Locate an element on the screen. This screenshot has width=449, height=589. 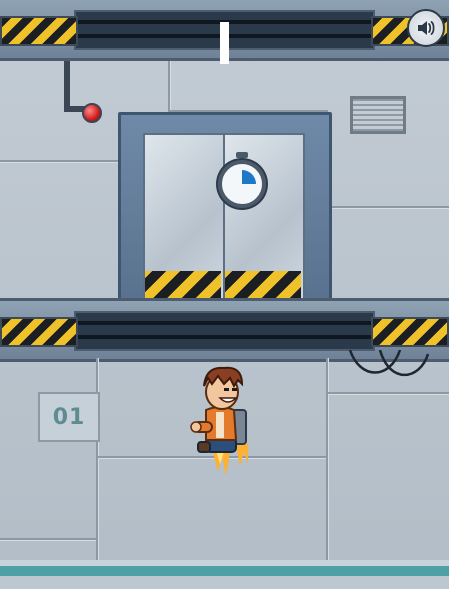
jetpack-hero-icon is located at coordinates (219, 421).